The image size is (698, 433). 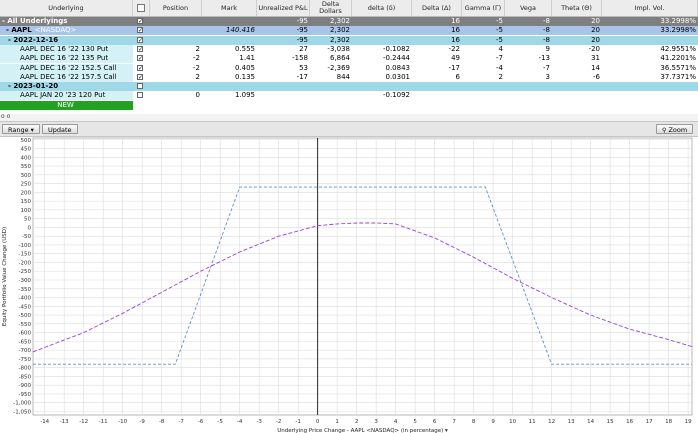 What do you see at coordinates (300, 58) in the screenshot?
I see `cell-pnl: -158` at bounding box center [300, 58].